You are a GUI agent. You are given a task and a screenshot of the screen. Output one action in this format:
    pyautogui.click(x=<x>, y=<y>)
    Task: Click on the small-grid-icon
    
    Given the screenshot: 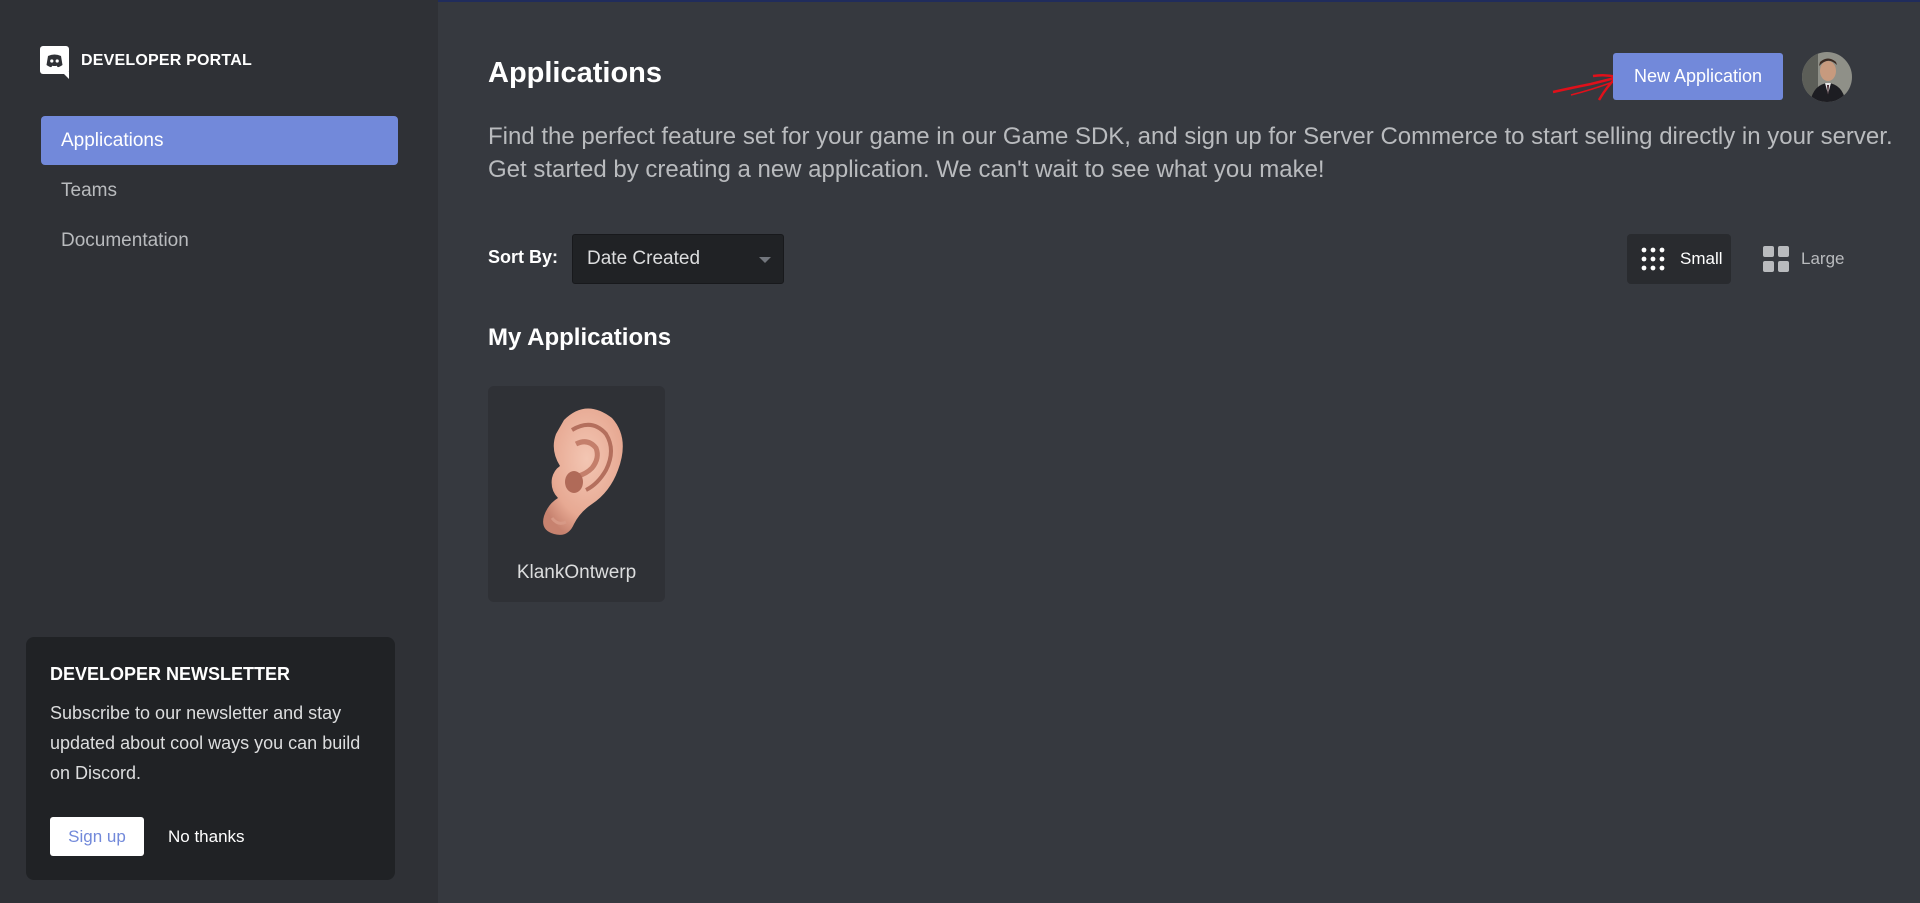 What is the action you would take?
    pyautogui.click(x=1653, y=259)
    